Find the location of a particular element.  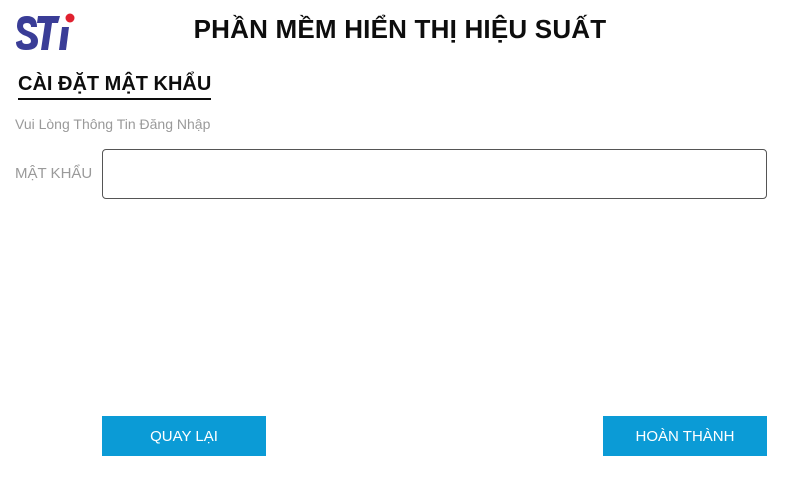

app-title: PHẦN MỀM HIỂN THỊ HIỆU SUẤT is located at coordinates (400, 29).